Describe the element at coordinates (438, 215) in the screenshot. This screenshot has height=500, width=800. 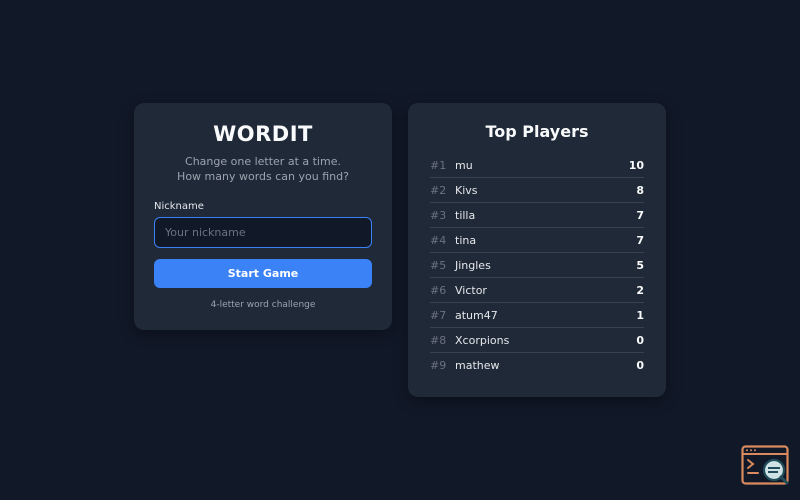
I see `player-rank: #3` at that location.